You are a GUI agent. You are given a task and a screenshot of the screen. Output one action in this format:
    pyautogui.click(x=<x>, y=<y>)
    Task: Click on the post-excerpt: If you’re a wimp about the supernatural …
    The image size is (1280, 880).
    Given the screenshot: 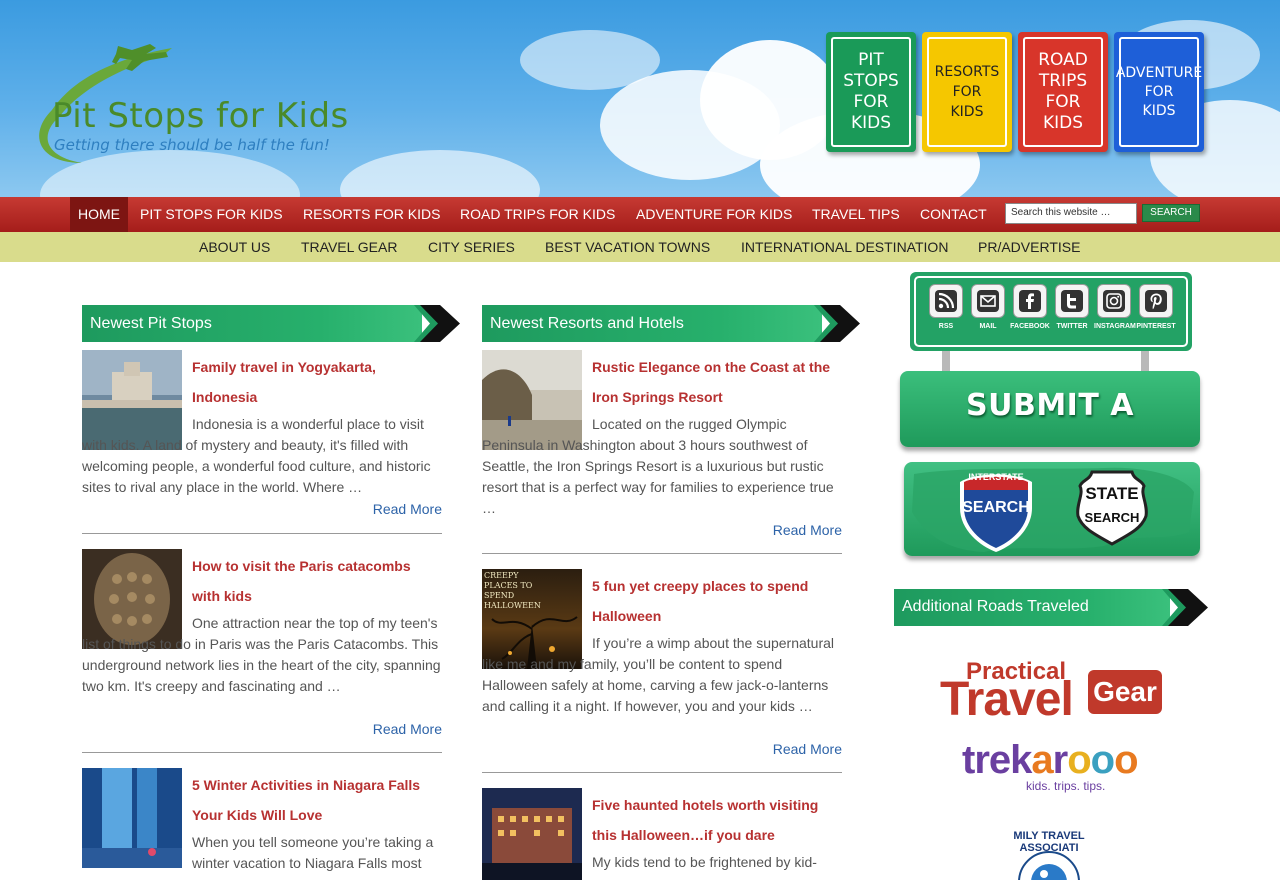 What is the action you would take?
    pyautogui.click(x=658, y=674)
    